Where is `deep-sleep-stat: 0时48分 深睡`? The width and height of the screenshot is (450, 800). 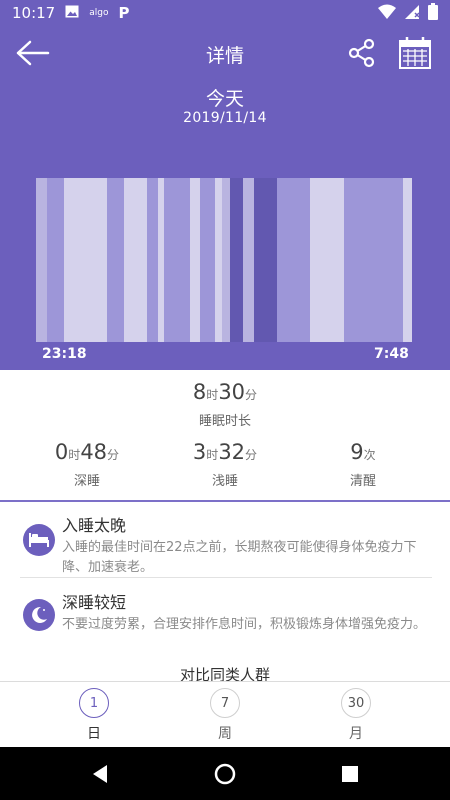
deep-sleep-stat: 0时48分 深睡 is located at coordinates (87, 464).